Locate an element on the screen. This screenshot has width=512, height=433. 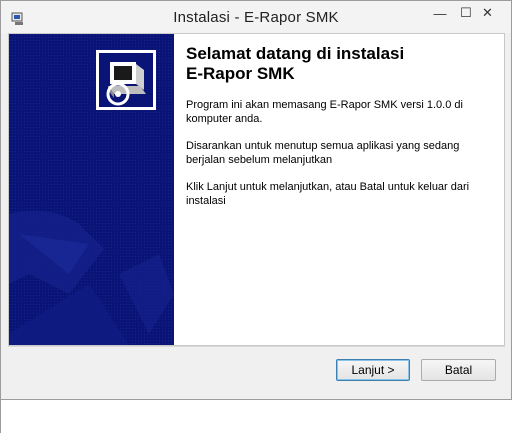
welcome-heading-line1: Selamat datang di instalasi is located at coordinates (295, 53).